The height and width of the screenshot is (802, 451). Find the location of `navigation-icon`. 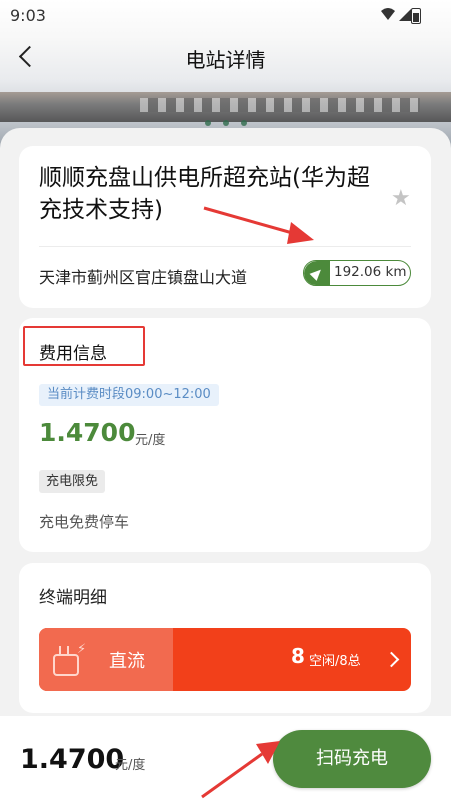

navigation-icon is located at coordinates (317, 273).